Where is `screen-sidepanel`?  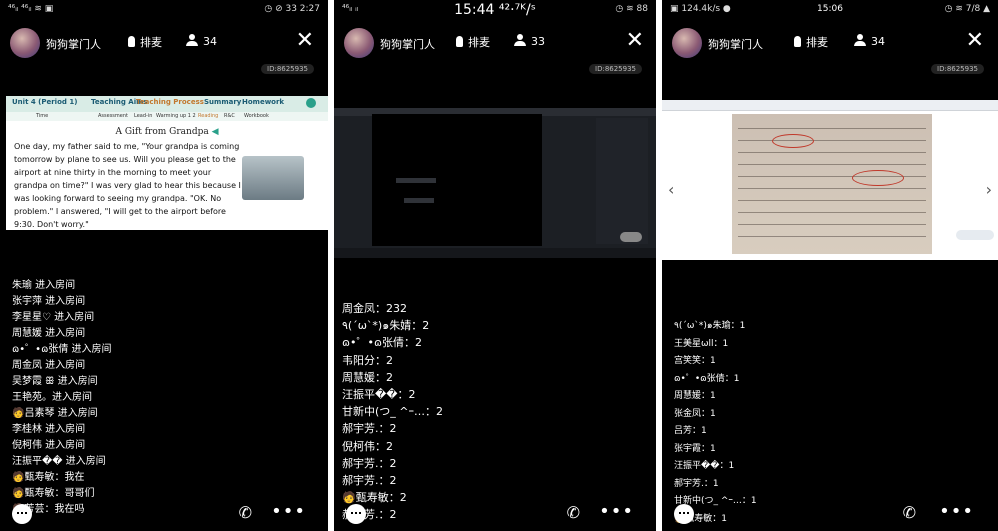
screen-sidepanel is located at coordinates (622, 181).